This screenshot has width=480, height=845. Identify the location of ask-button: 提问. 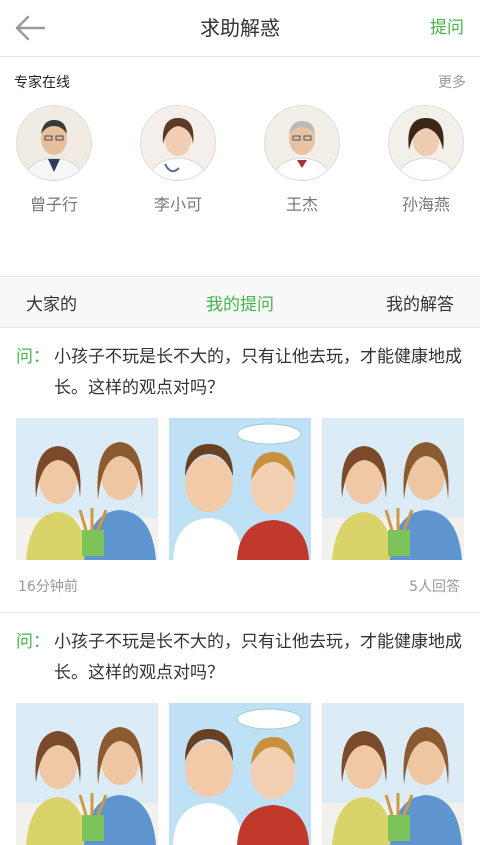
(447, 28).